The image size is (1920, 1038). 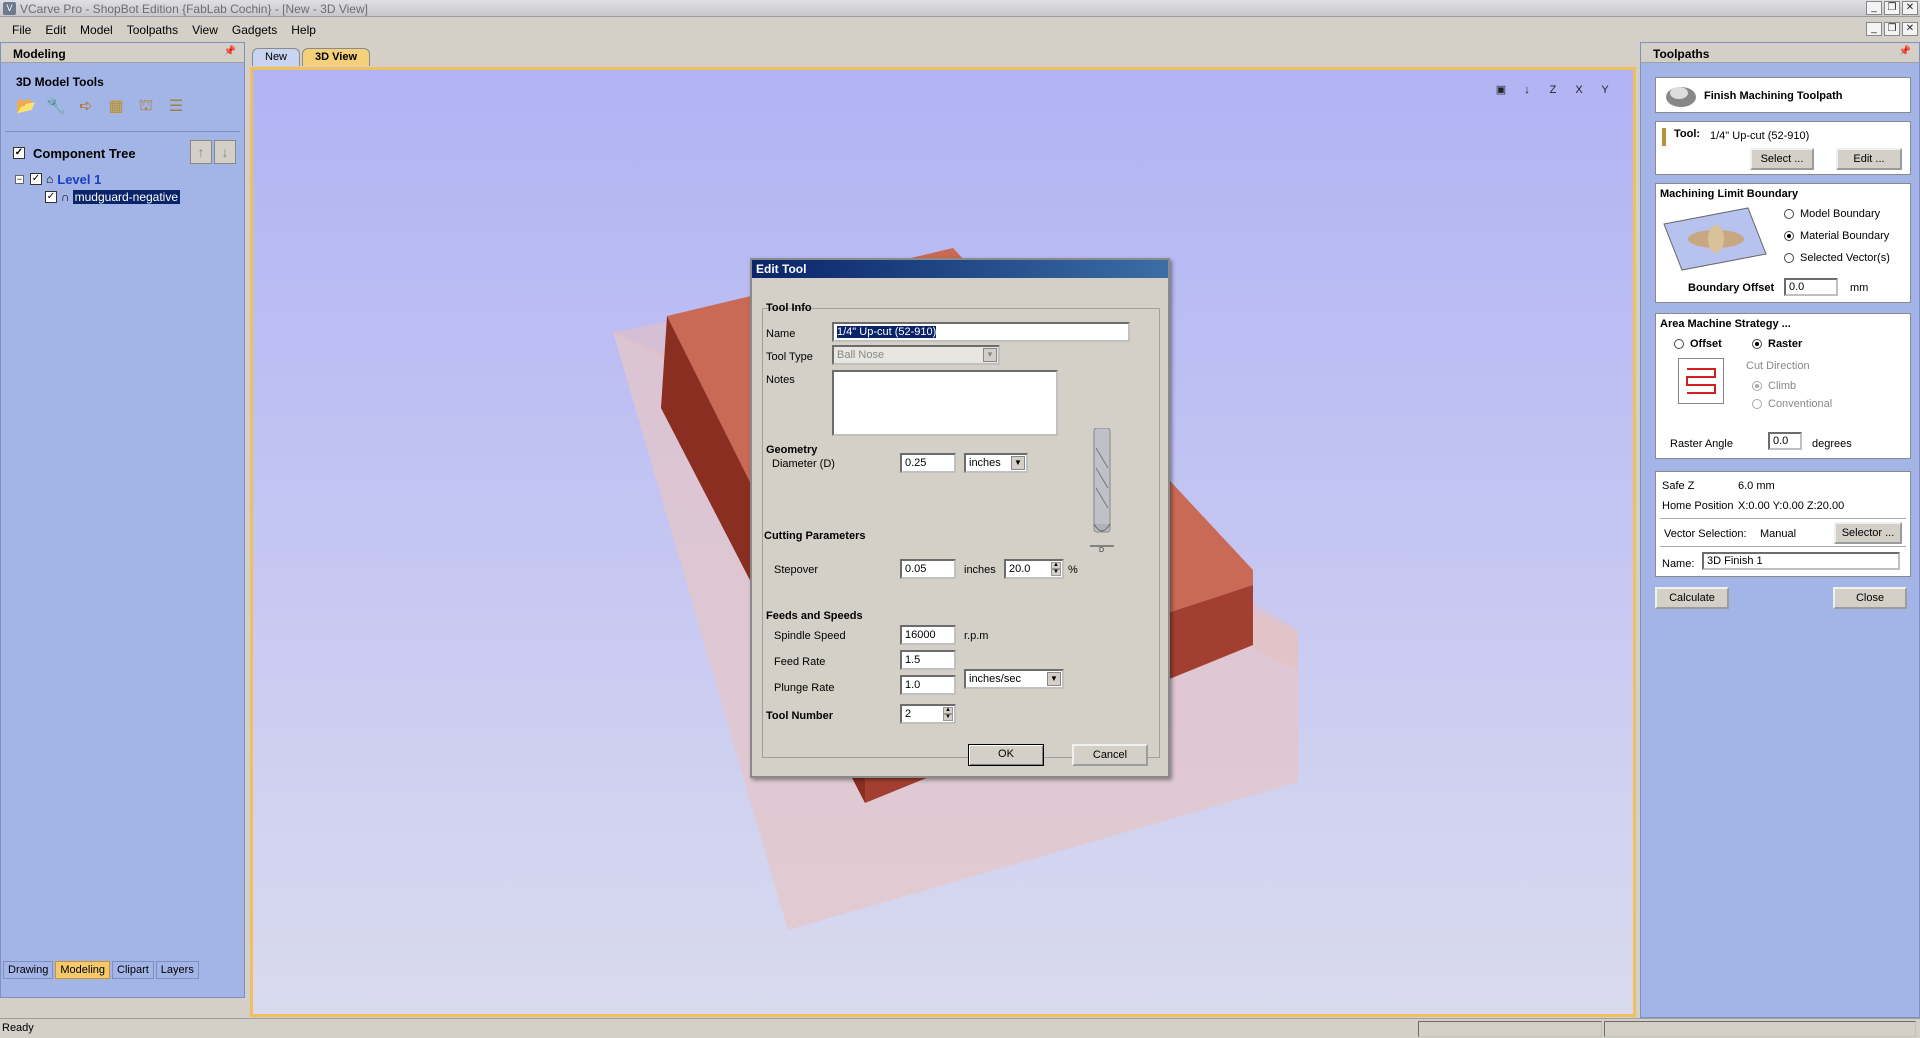 I want to click on level-checkbox: ✓, so click(x=36, y=179).